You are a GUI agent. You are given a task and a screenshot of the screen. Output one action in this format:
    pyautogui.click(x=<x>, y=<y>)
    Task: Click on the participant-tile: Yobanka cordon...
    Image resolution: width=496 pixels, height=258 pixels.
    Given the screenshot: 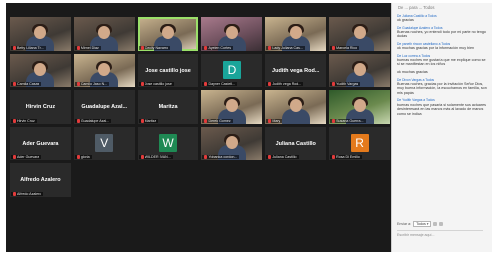 What is the action you would take?
    pyautogui.click(x=232, y=143)
    